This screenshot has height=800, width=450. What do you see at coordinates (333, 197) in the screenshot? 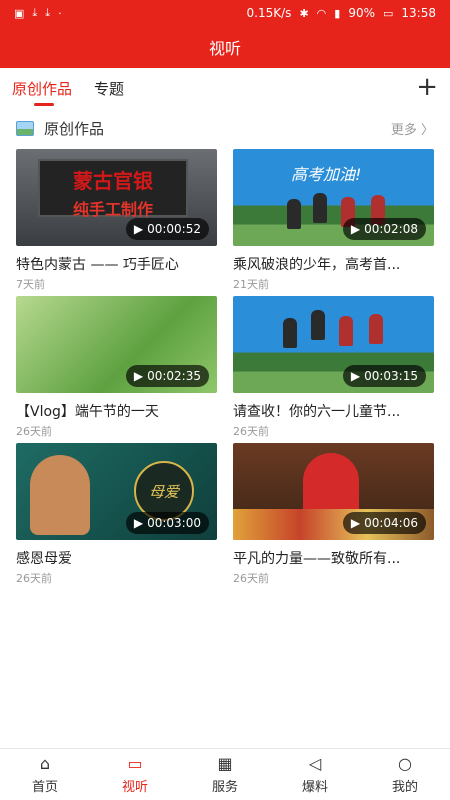
I see `video-thumbnail: 高考加油! ▶ 00:02:08` at bounding box center [333, 197].